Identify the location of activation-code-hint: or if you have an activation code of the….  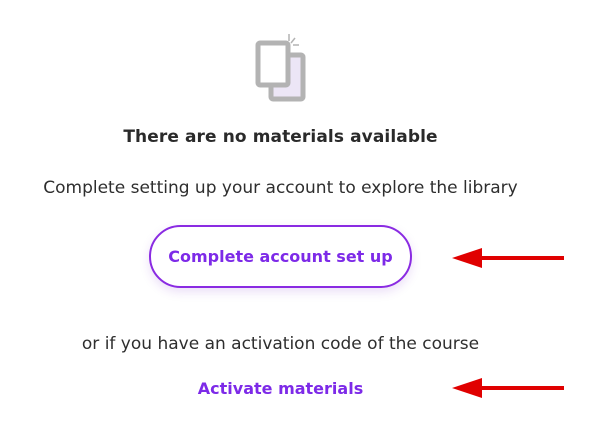
(280, 344).